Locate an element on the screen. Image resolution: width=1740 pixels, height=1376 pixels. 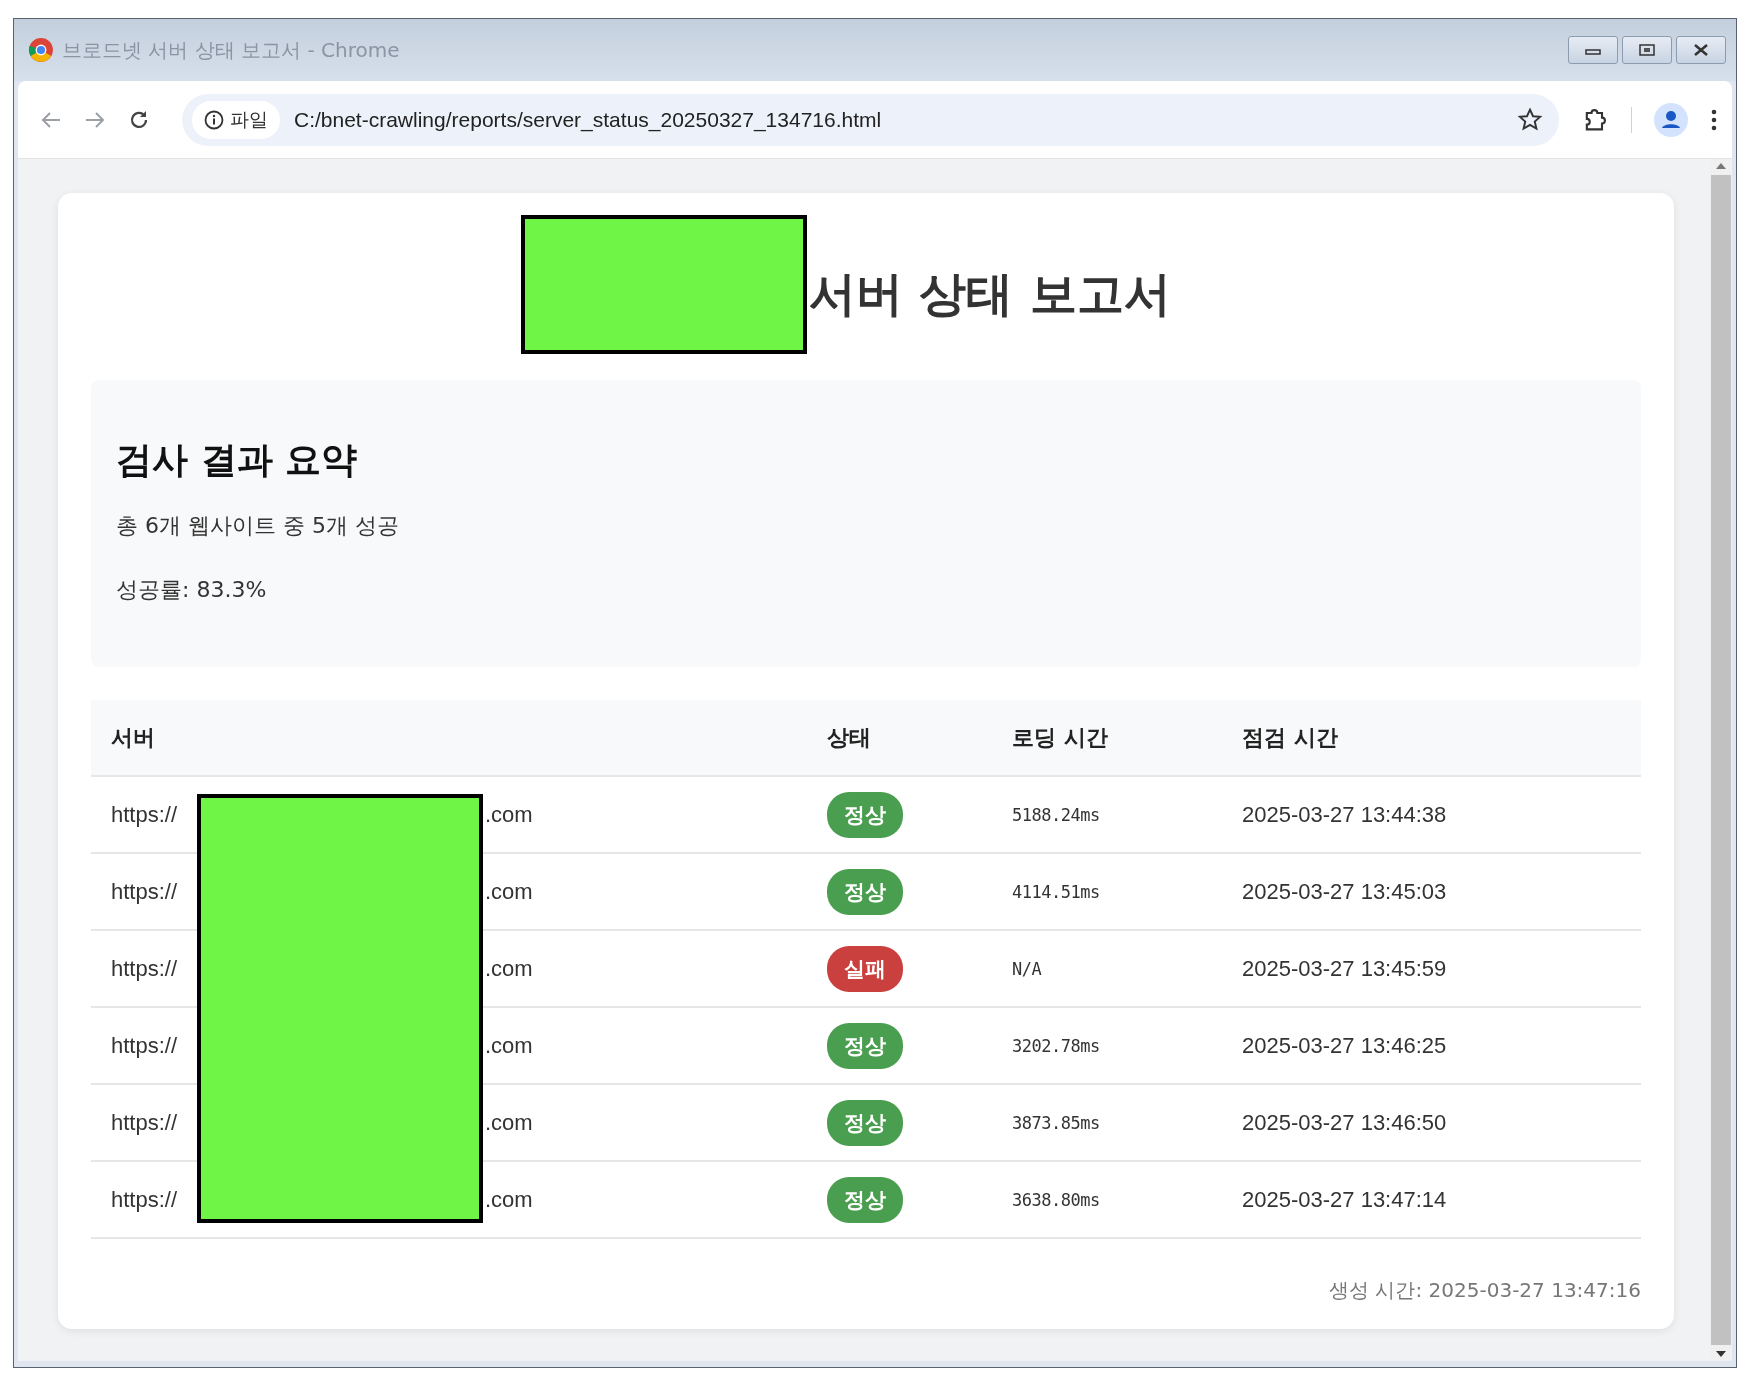
summary-heading: 검사 결과 요약 is located at coordinates (237, 460).